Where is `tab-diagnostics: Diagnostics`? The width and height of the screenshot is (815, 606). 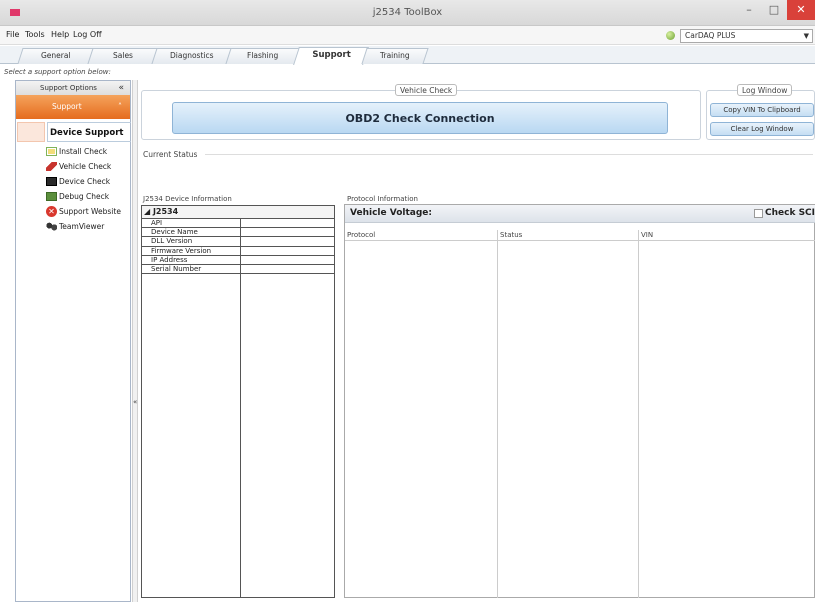 tab-diagnostics: Diagnostics is located at coordinates (192, 56).